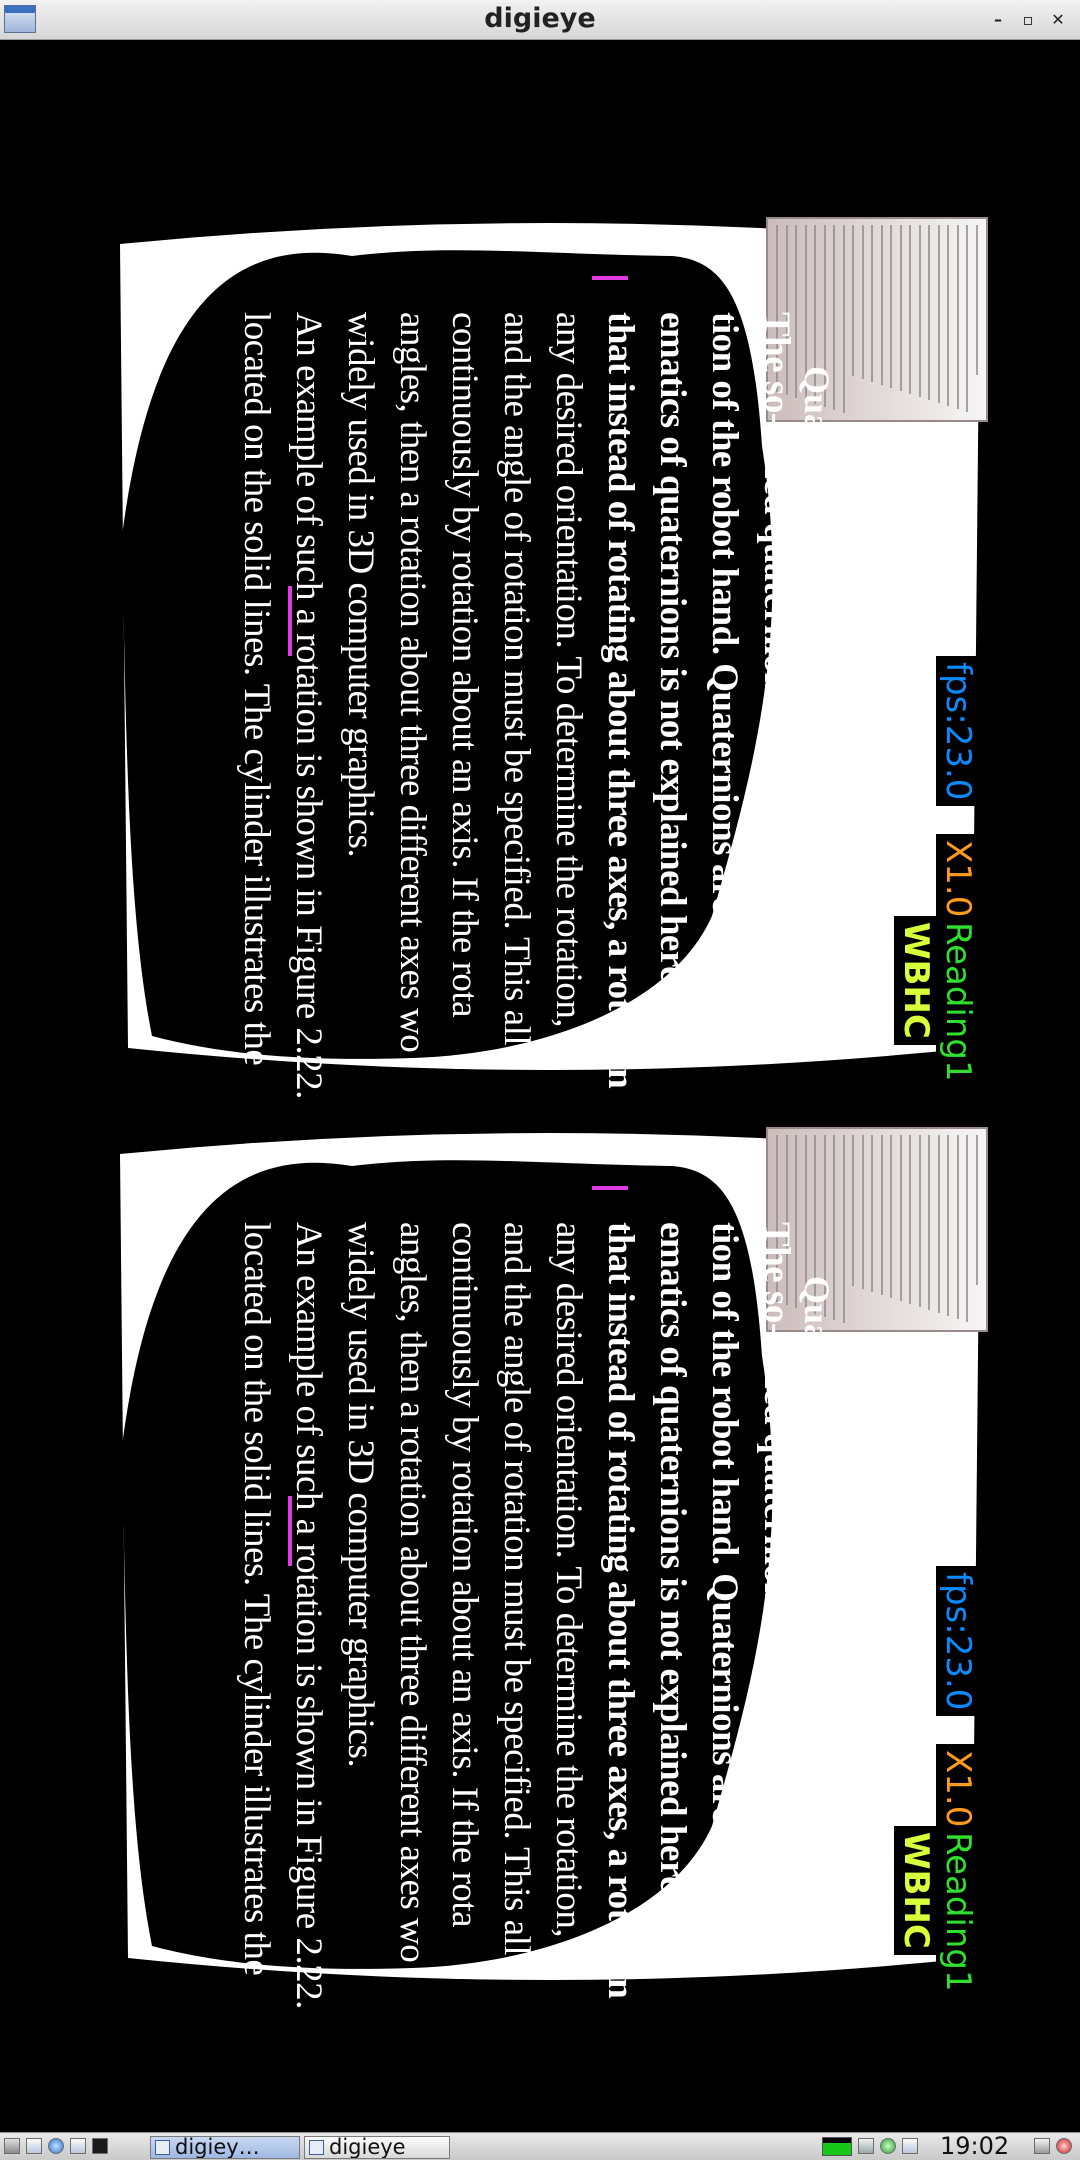  What do you see at coordinates (100, 2146) in the screenshot?
I see `terminal-icon` at bounding box center [100, 2146].